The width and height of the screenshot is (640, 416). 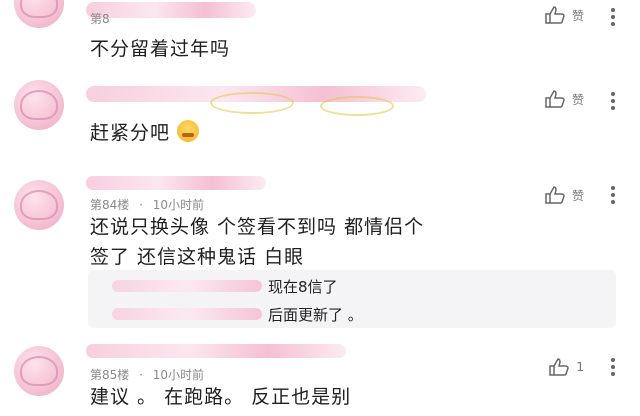 I want to click on comment-text-line-1: 还说只换头像 个签看不到吗 都情侣个, so click(x=257, y=227).